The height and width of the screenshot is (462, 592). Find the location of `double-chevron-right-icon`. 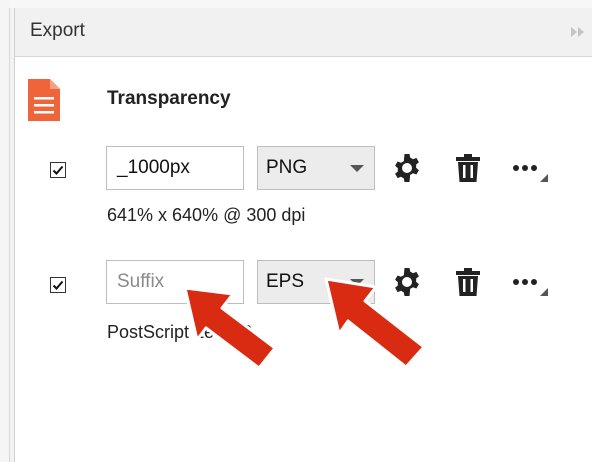

double-chevron-right-icon is located at coordinates (578, 32).